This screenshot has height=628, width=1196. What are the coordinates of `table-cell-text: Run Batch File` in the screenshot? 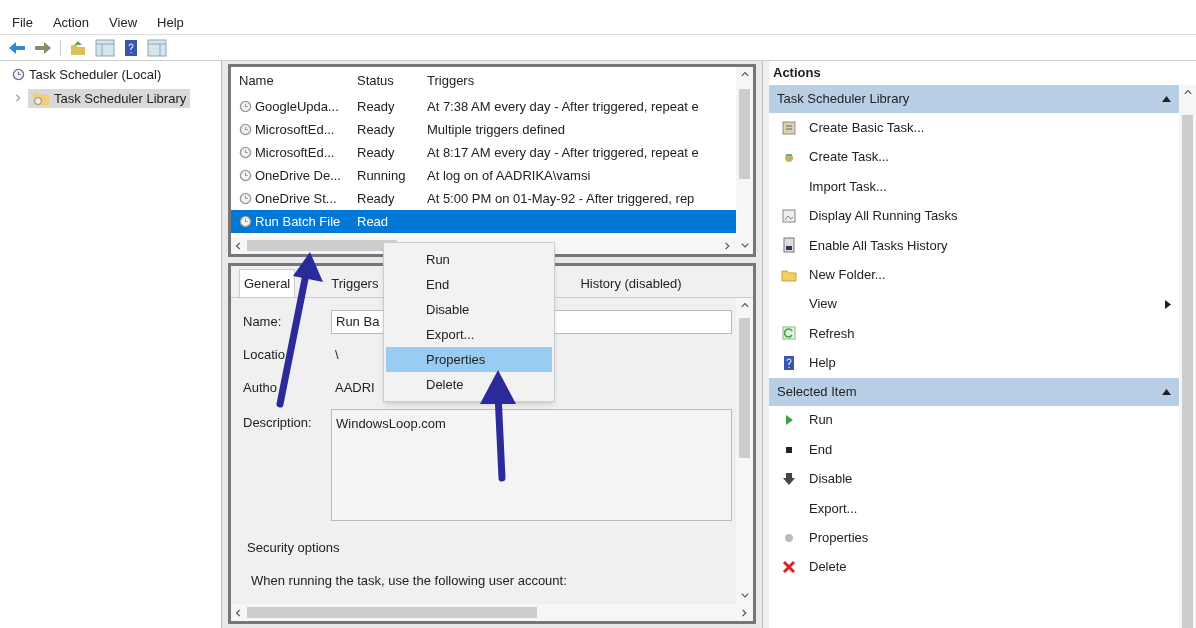 It's located at (298, 221).